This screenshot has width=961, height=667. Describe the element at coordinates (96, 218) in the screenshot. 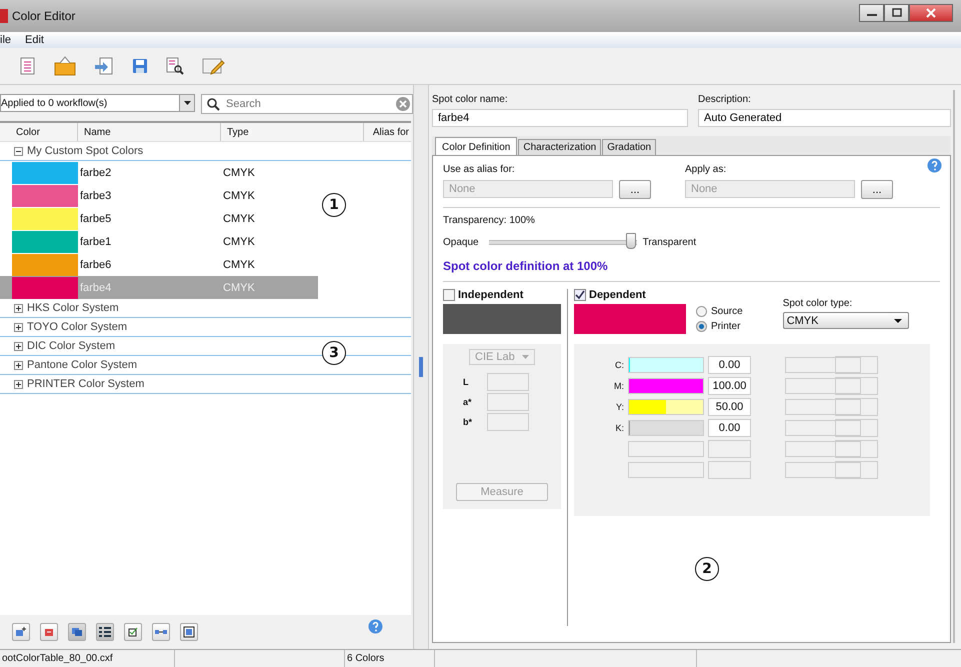

I see `name-cell-text: farbe5` at that location.